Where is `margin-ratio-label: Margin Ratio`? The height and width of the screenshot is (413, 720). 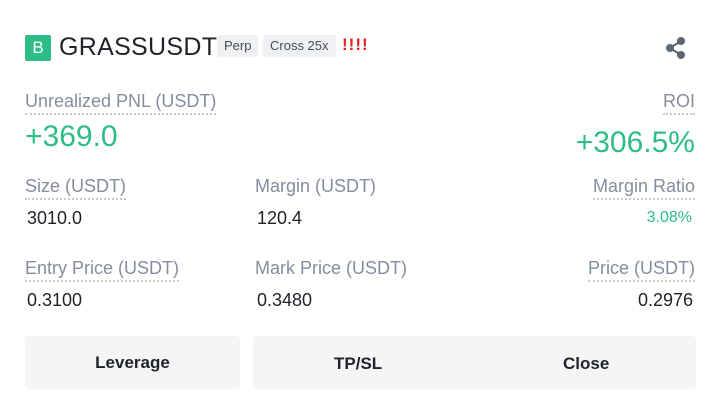
margin-ratio-label: Margin Ratio is located at coordinates (643, 187).